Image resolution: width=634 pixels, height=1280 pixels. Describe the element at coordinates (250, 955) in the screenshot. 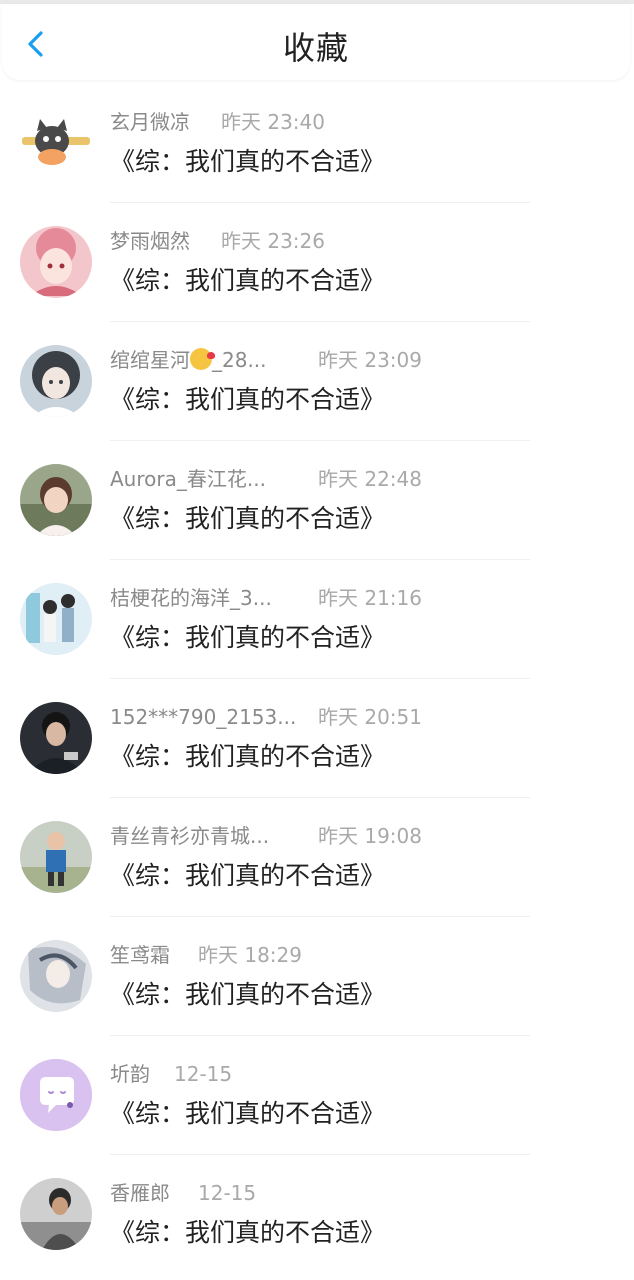

I see `item-time: 昨天 18:29` at that location.